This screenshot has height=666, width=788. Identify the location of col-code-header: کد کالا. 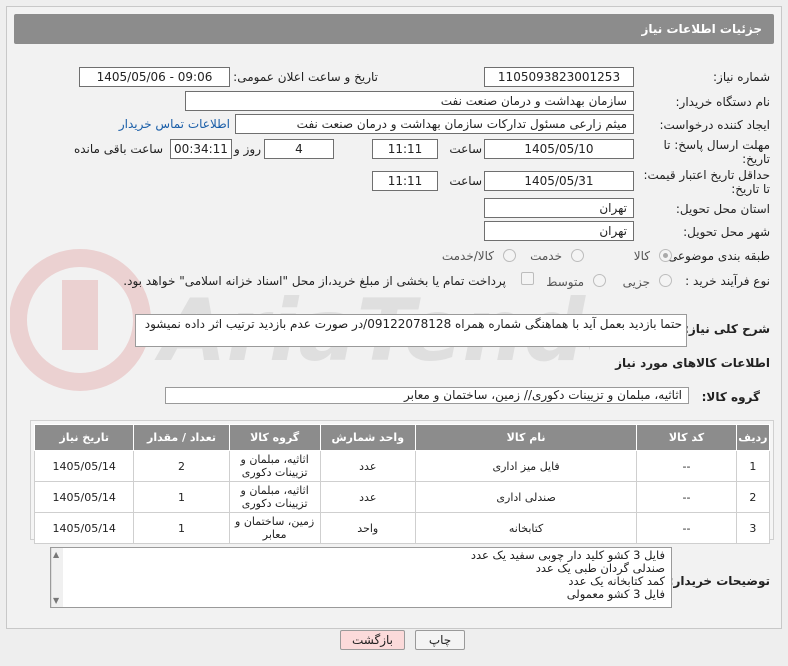
(686, 437).